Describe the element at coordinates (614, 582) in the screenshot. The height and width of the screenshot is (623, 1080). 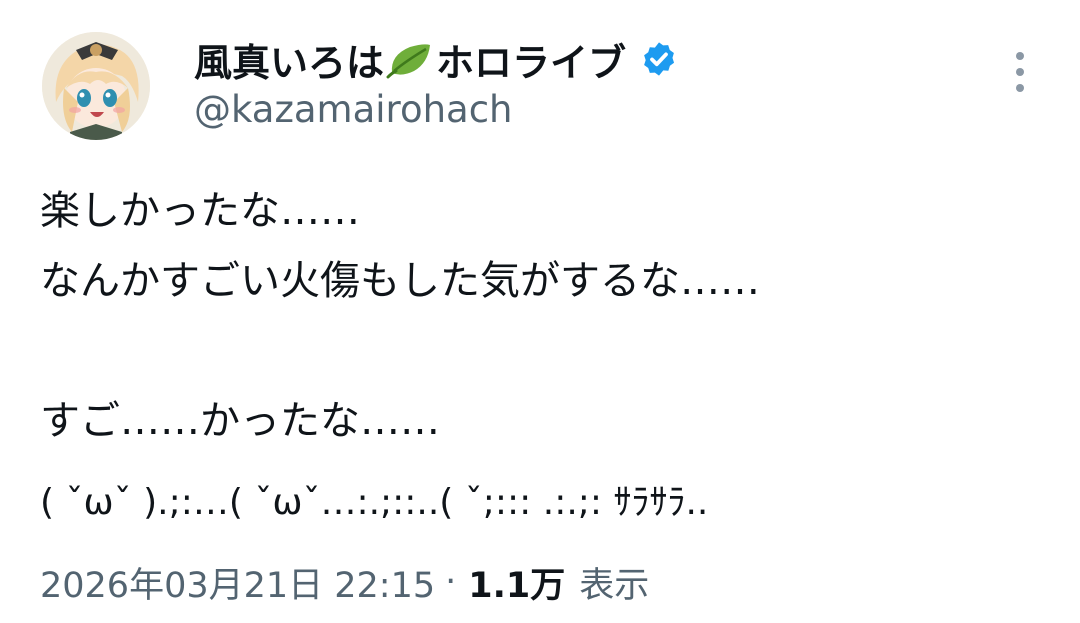
I see `views-label: 表示` at that location.